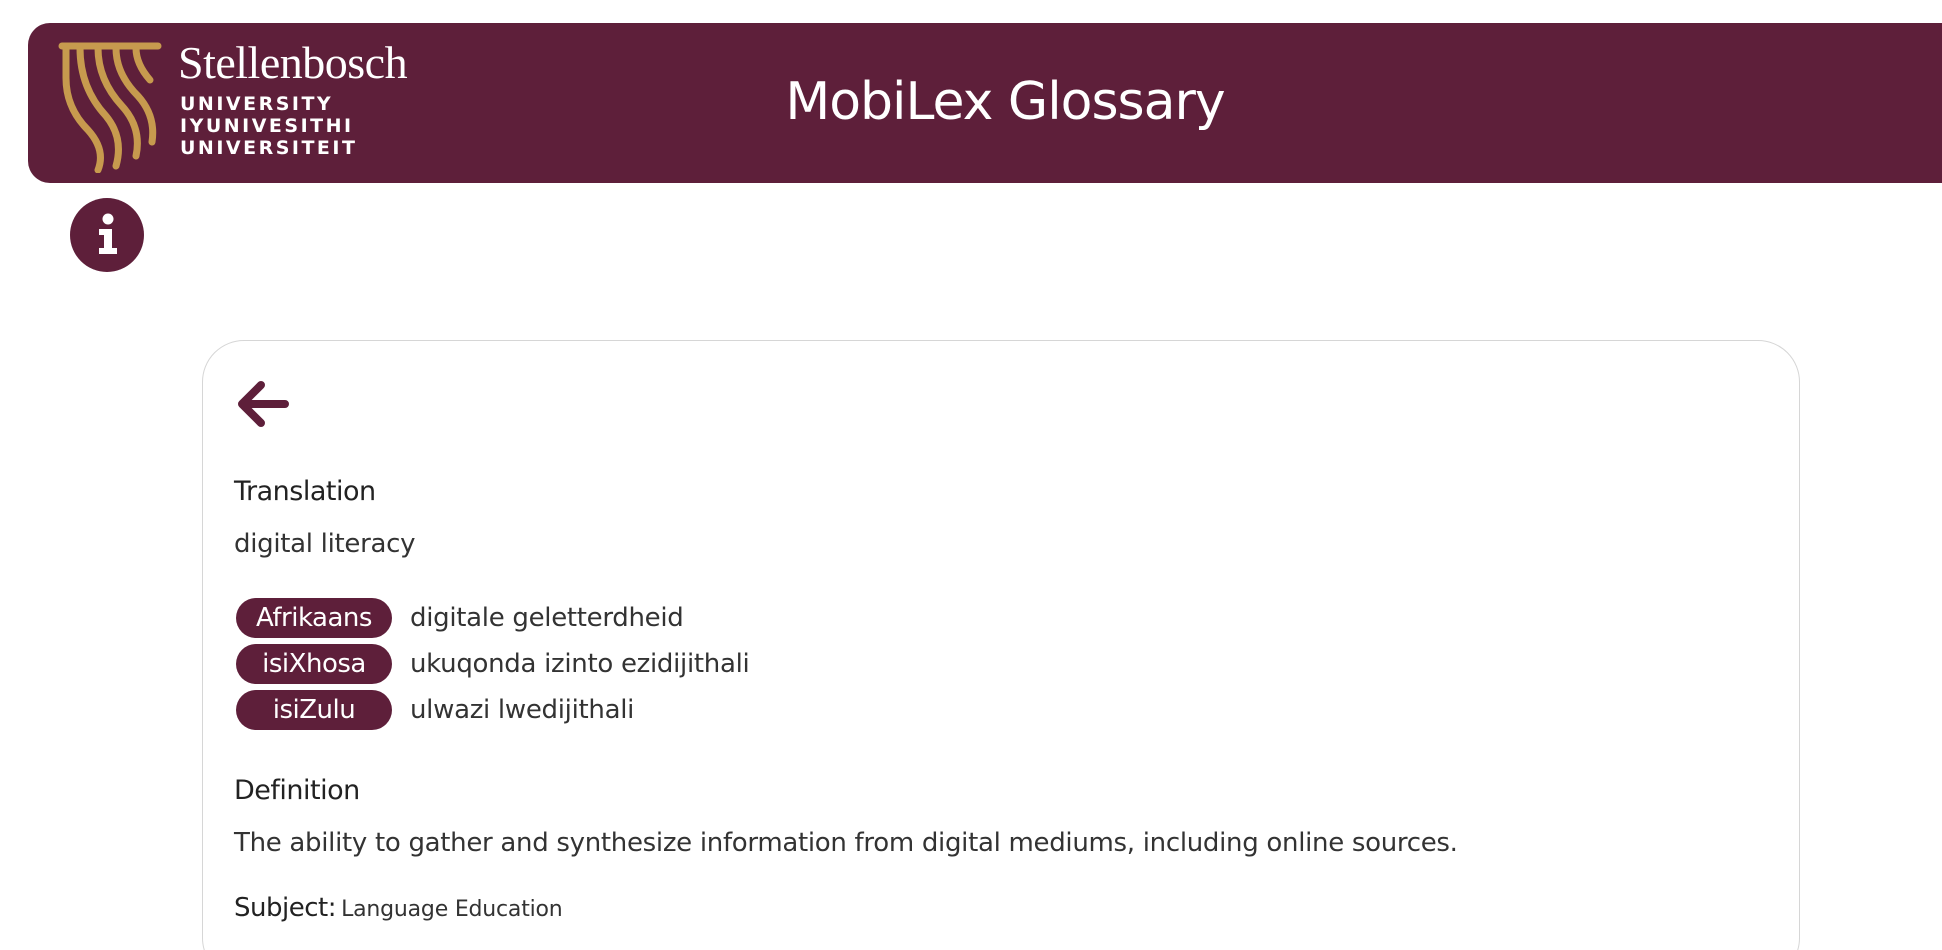 The height and width of the screenshot is (950, 1942). I want to click on translation-term-isixhosa: ukuqonda izinto ezidijithali, so click(580, 664).